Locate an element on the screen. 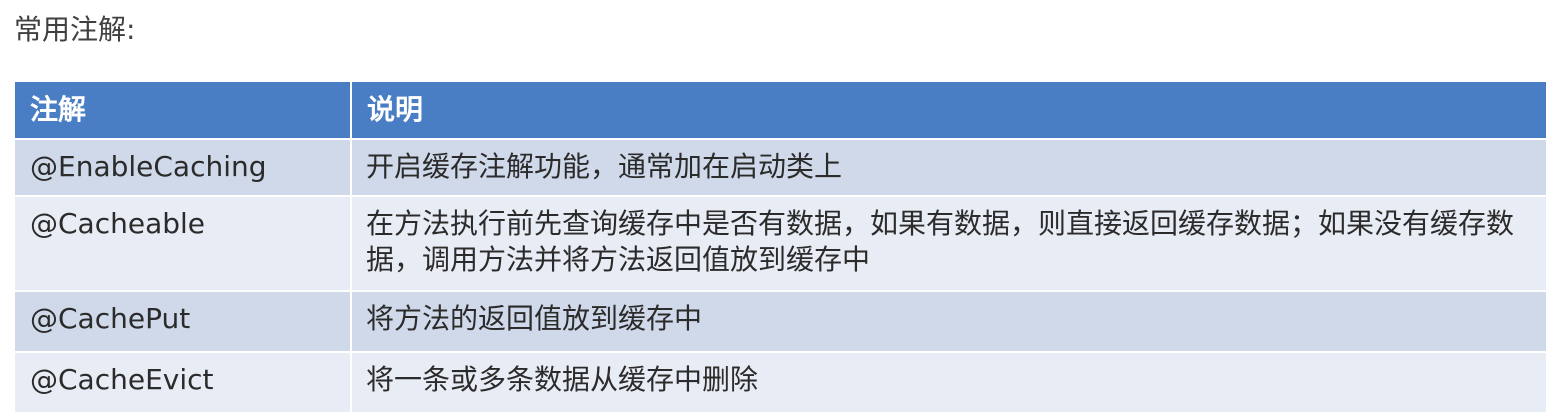  table-row-annotation-name: @Cacheable is located at coordinates (182, 243).